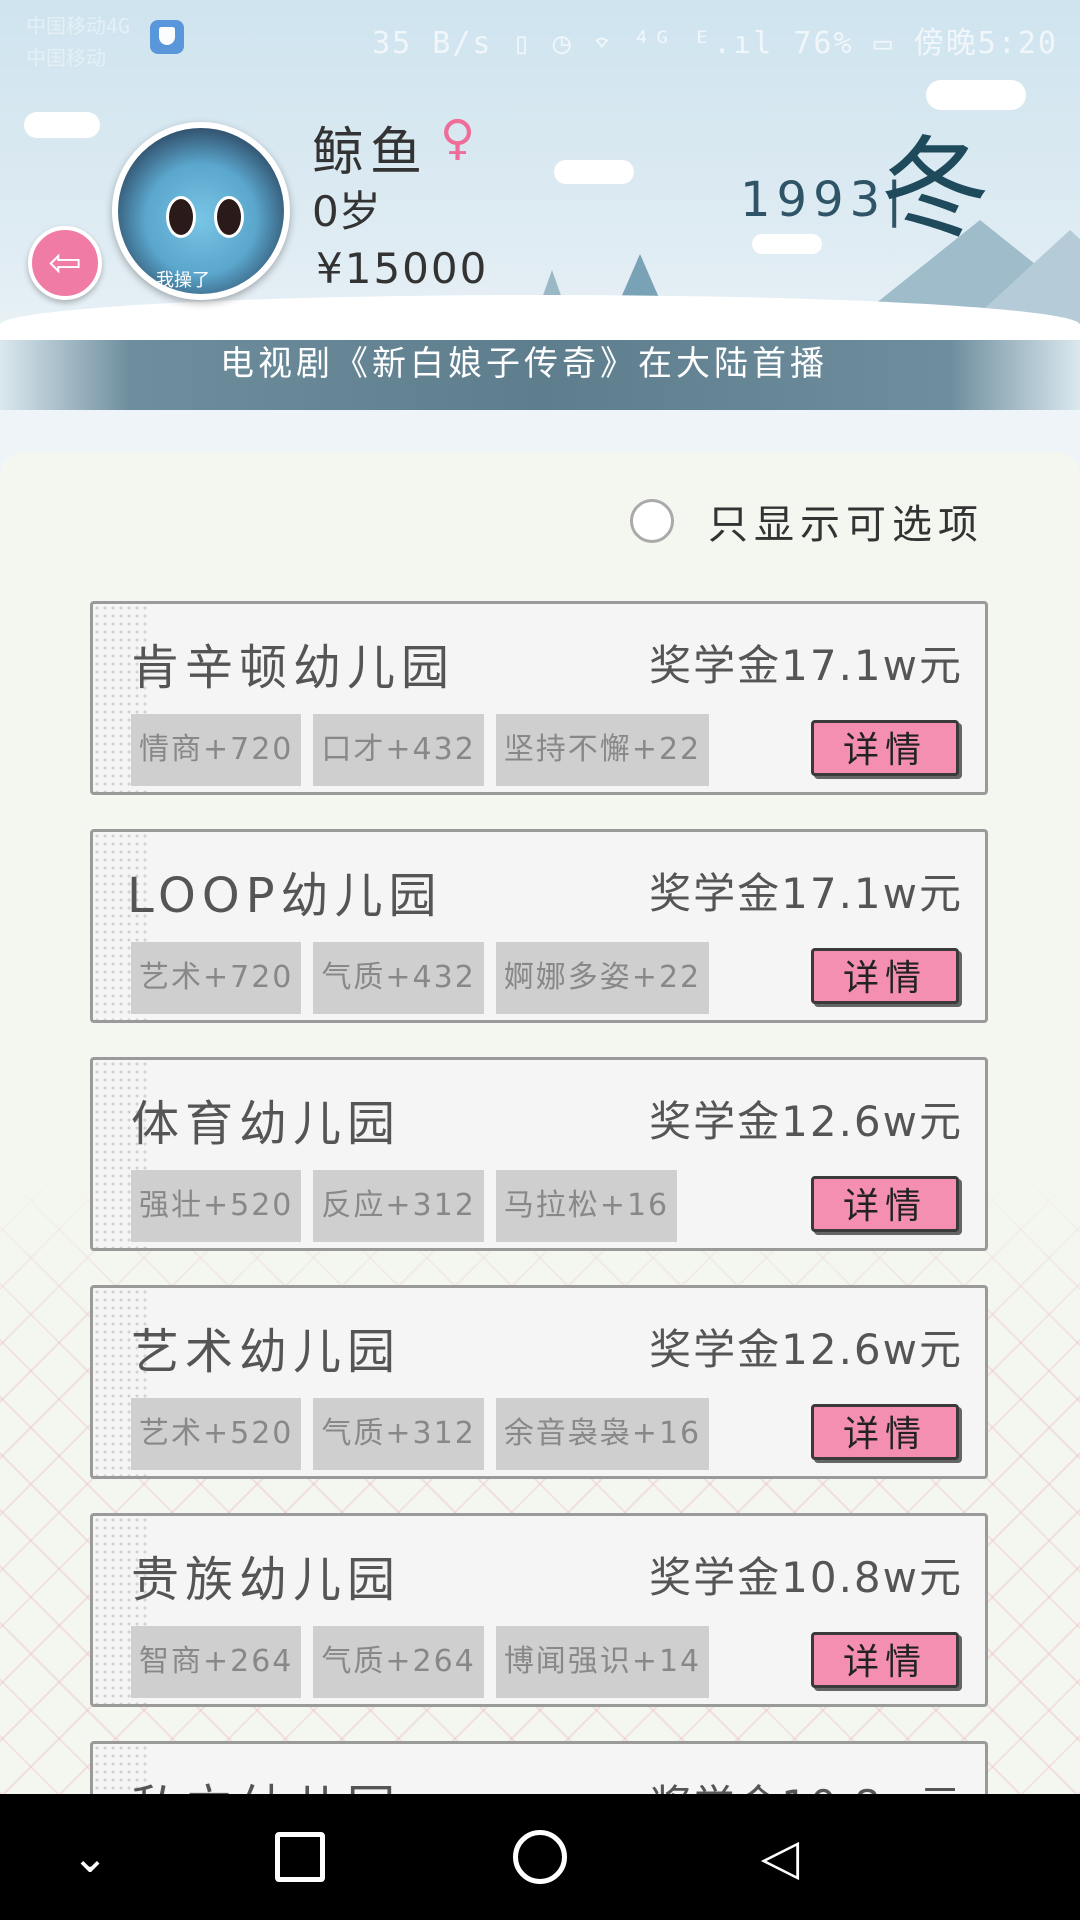 Image resolution: width=1080 pixels, height=1920 pixels. What do you see at coordinates (398, 750) in the screenshot?
I see `attribute-tag: 口才+432` at bounding box center [398, 750].